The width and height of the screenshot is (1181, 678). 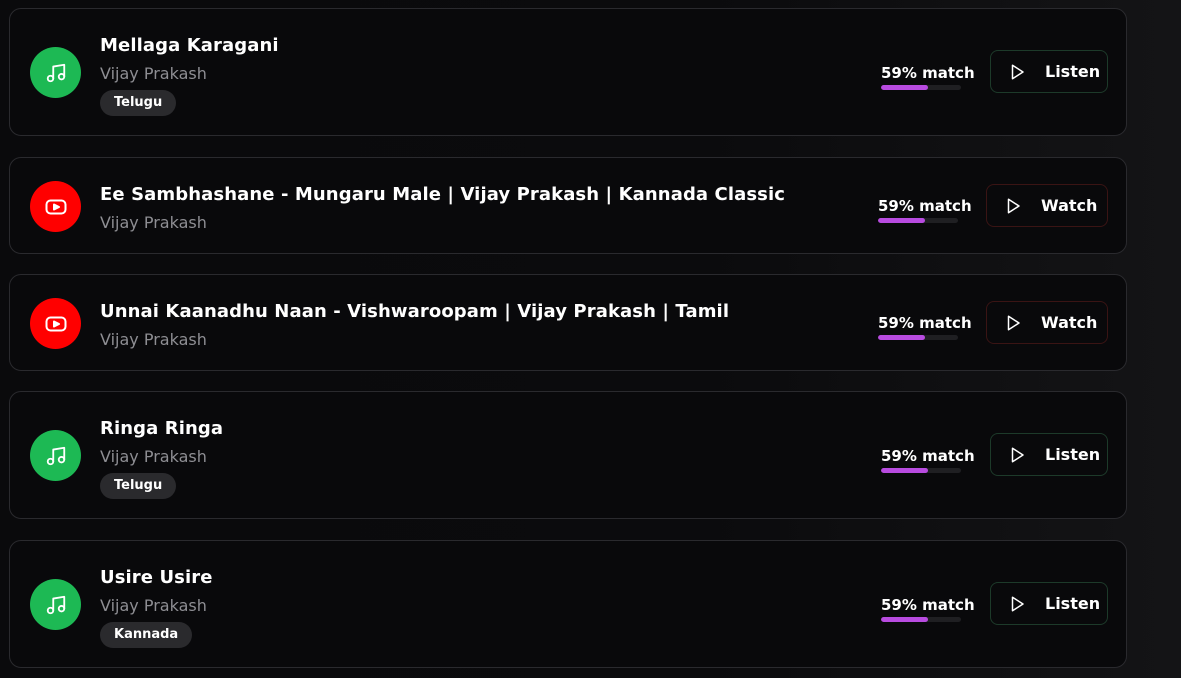 What do you see at coordinates (146, 635) in the screenshot?
I see `language-badge: Kannada` at bounding box center [146, 635].